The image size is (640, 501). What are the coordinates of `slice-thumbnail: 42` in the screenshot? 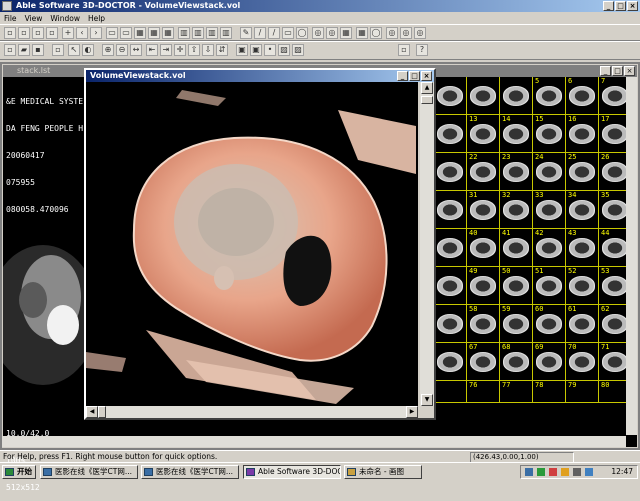 It's located at (549, 248).